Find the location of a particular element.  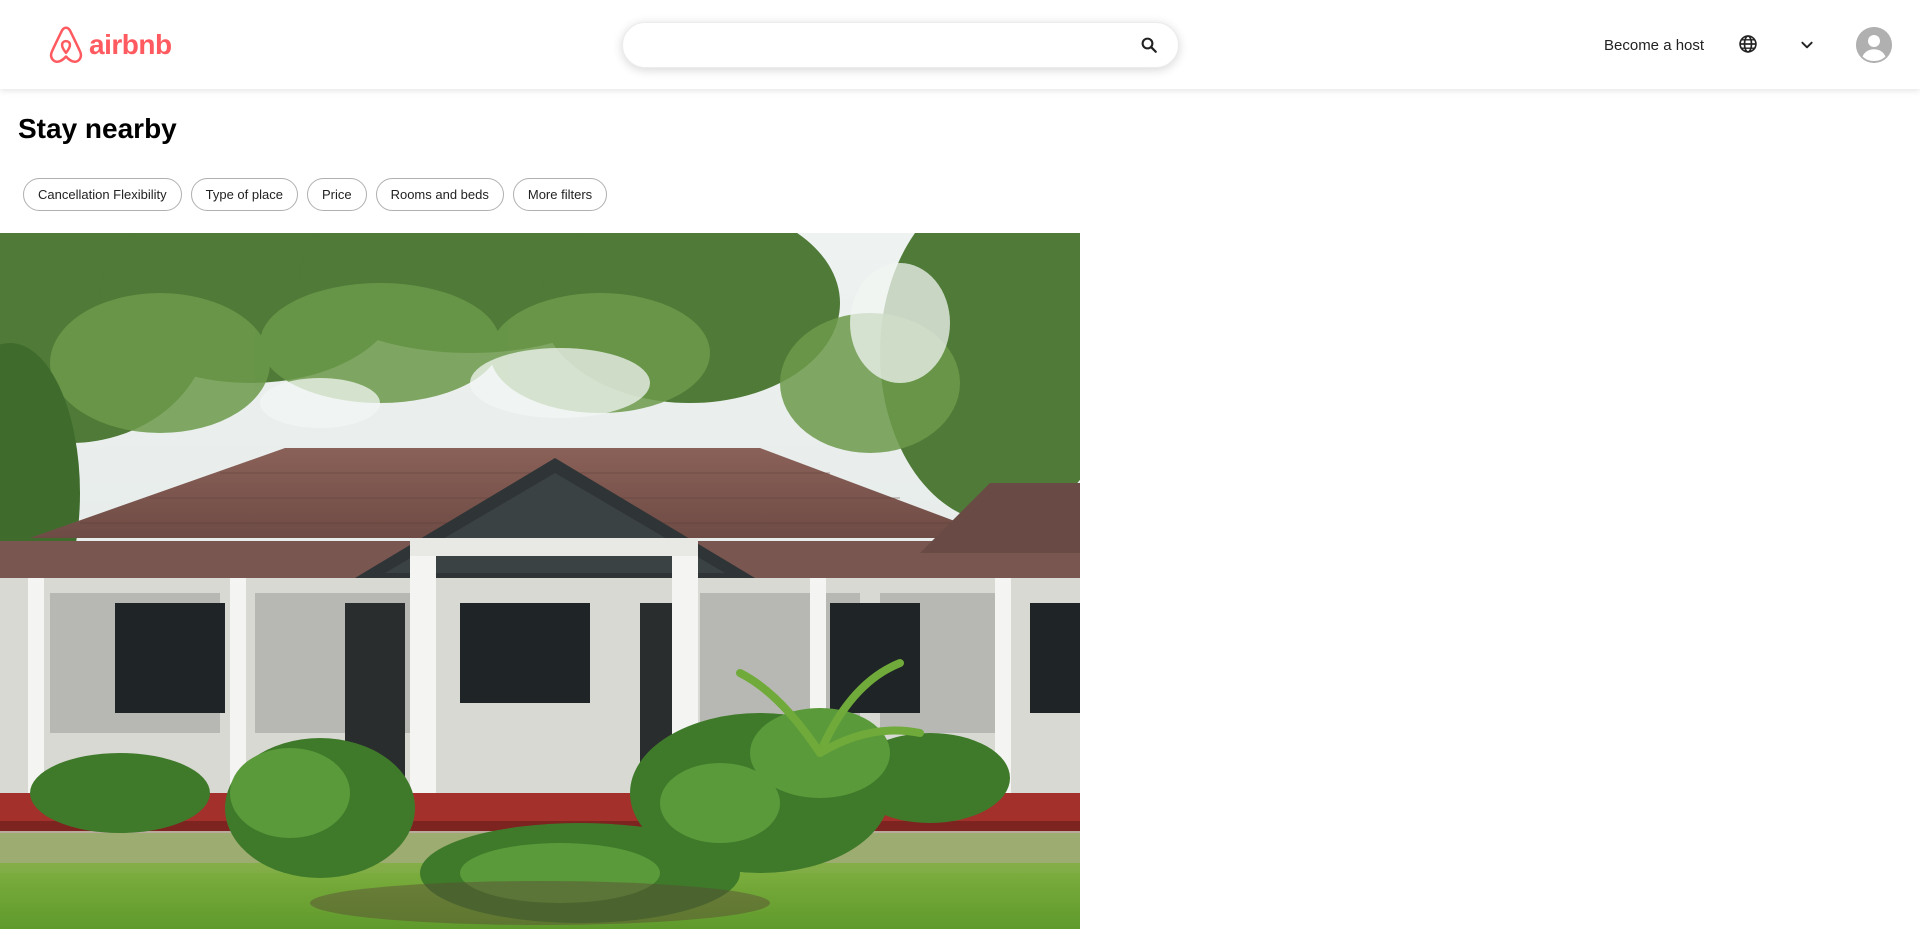

search-icon is located at coordinates (1149, 45).